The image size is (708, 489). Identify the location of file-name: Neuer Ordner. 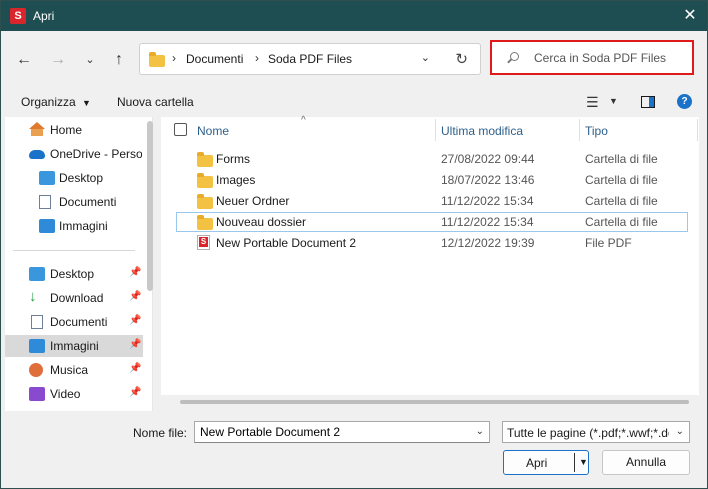
(253, 201).